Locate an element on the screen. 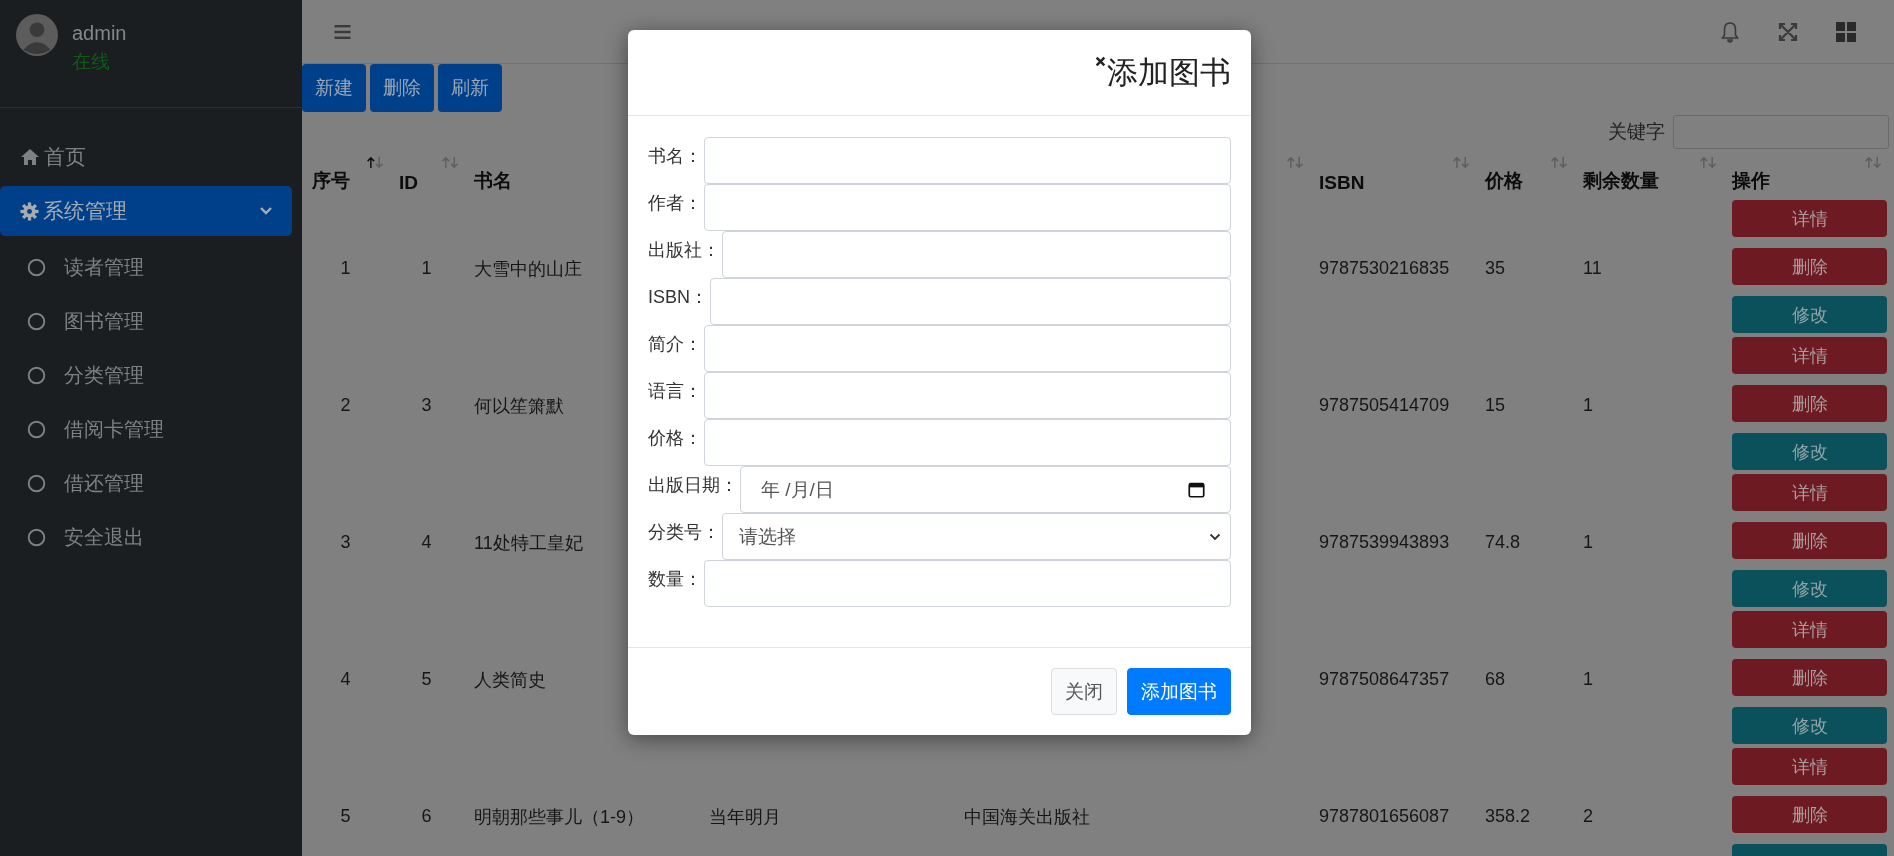 The width and height of the screenshot is (1894, 856). chevron-icon is located at coordinates (266, 211).